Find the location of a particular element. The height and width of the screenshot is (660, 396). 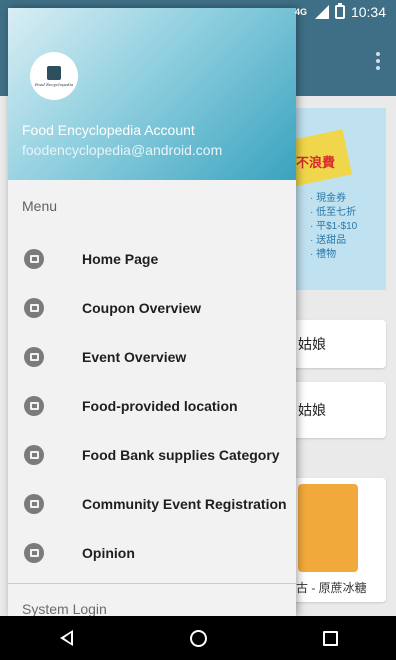

menu-item-event-overview: Event Overview is located at coordinates (152, 356).